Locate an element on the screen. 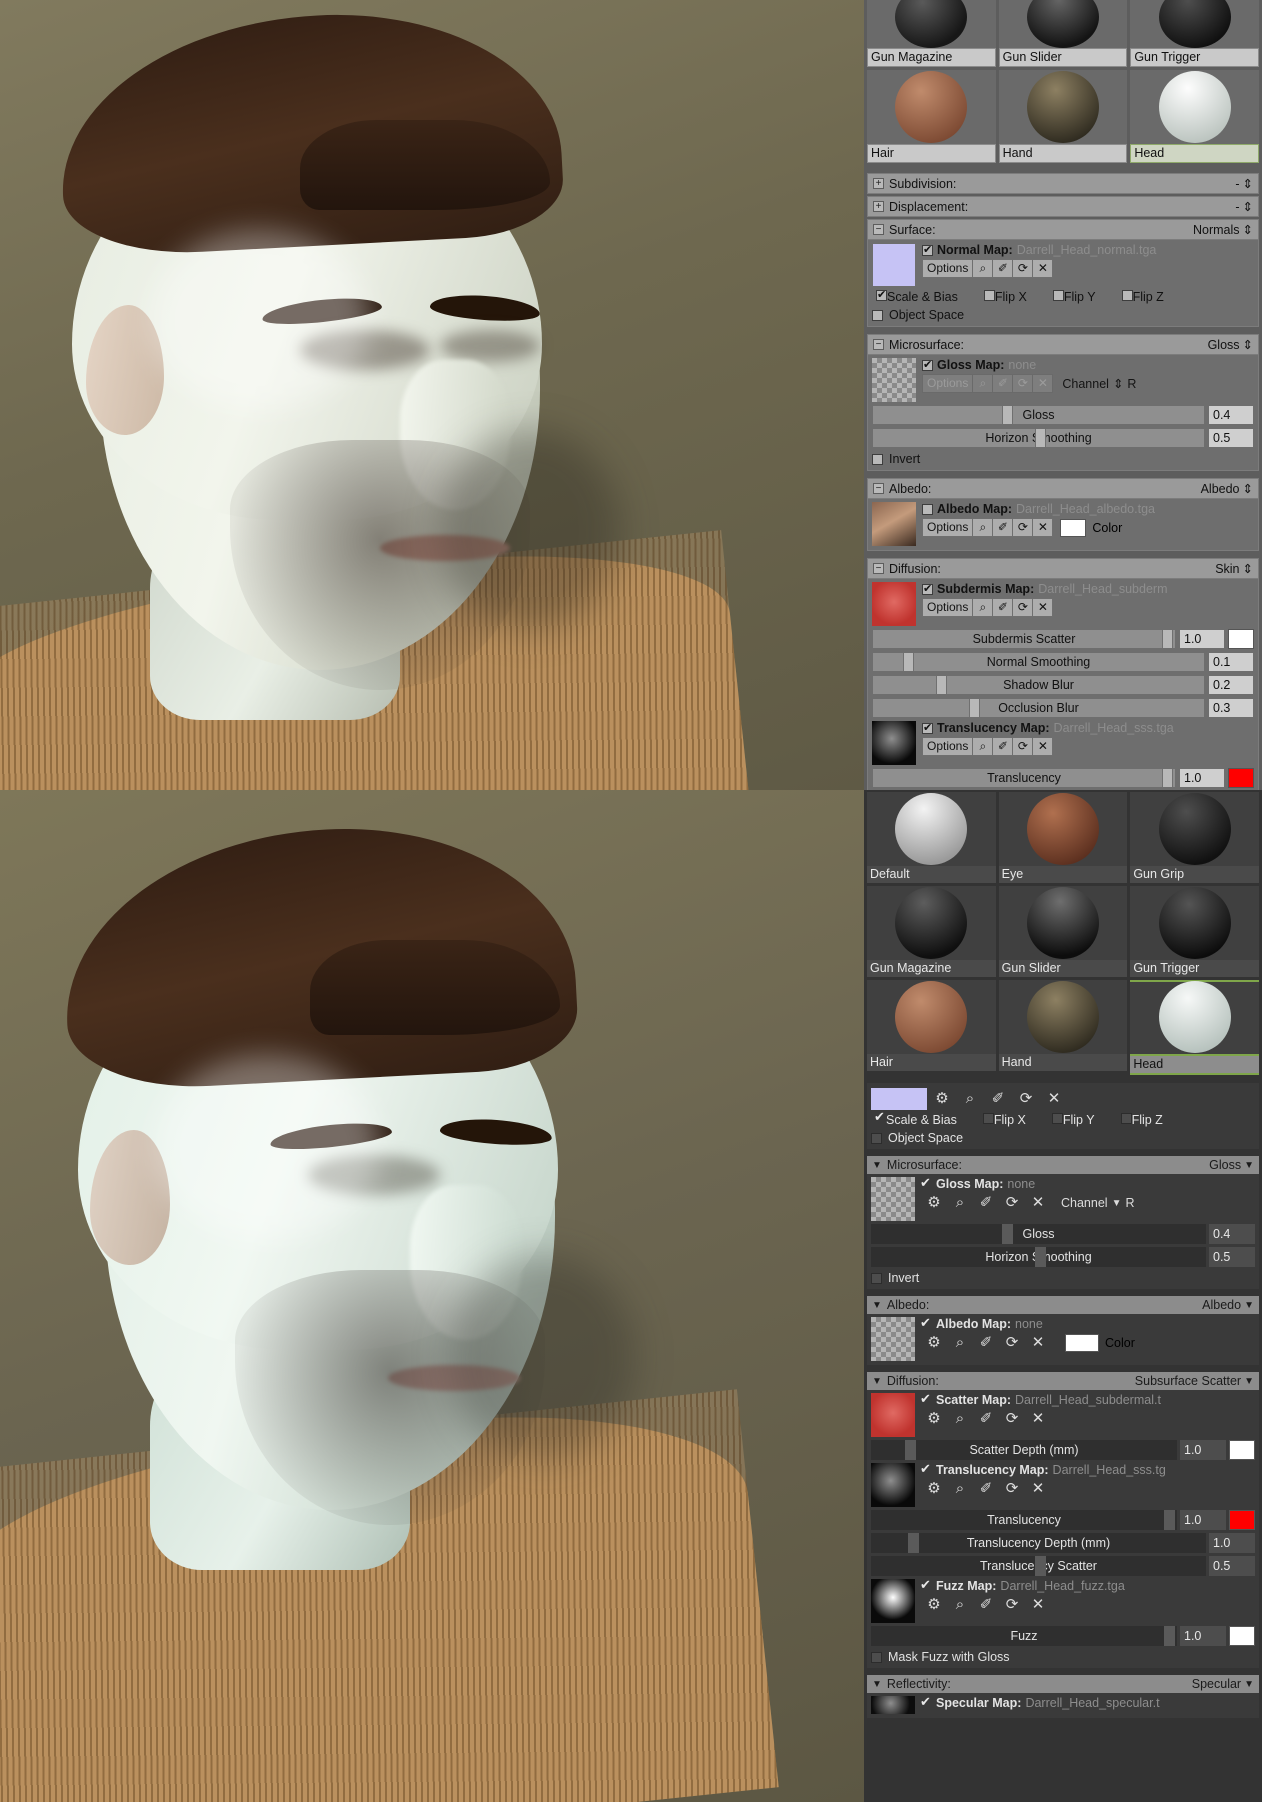 The height and width of the screenshot is (1802, 1262). invert-row: Invert is located at coordinates (1063, 459).